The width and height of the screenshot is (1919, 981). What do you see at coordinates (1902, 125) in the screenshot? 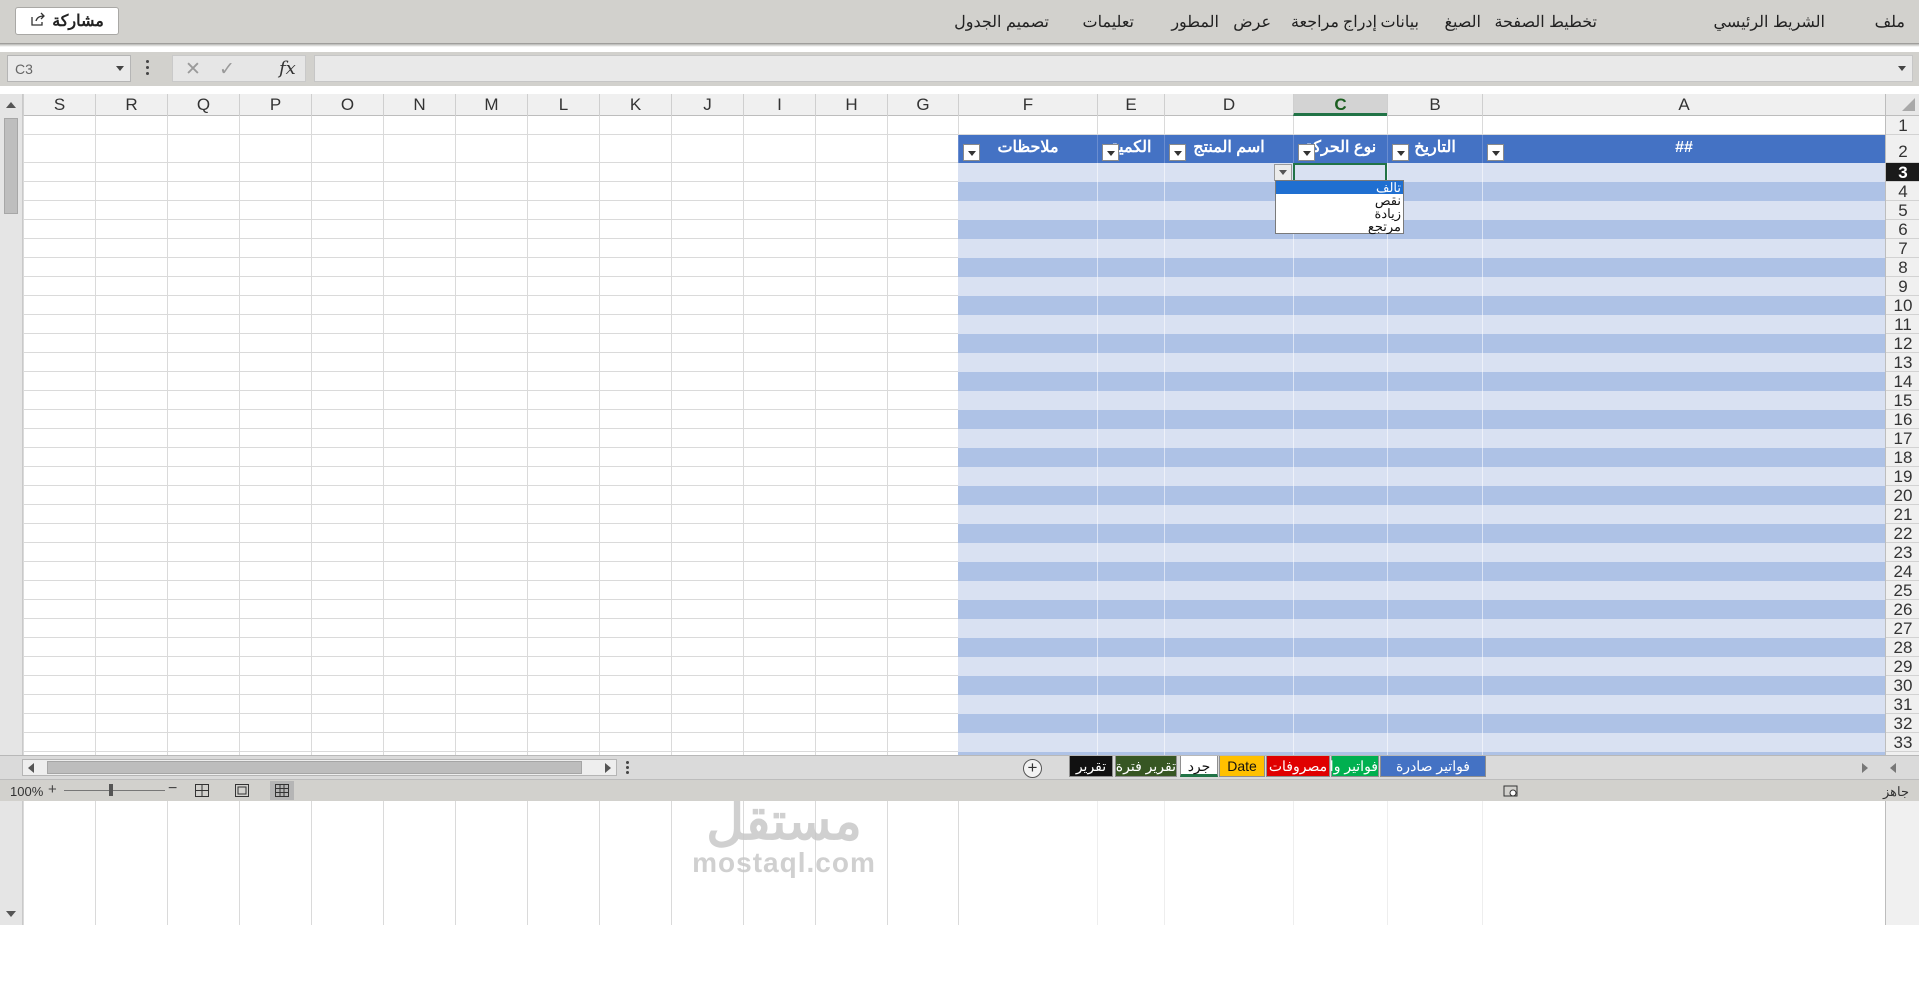
I see `row-header-1: 1` at bounding box center [1902, 125].